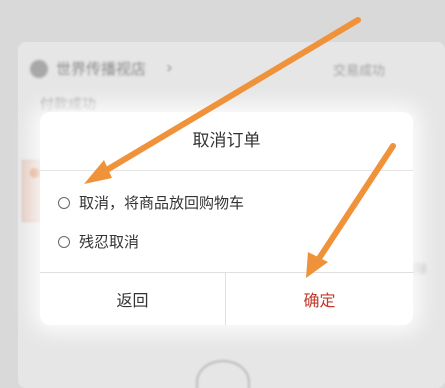 The width and height of the screenshot is (445, 388). Describe the element at coordinates (68, 105) in the screenshot. I see `payment-status: 付款成功` at that location.